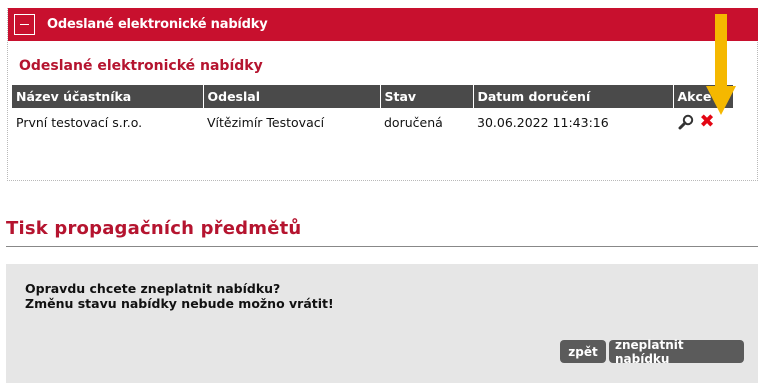 The width and height of the screenshot is (758, 383). I want to click on magnifier-icon, so click(686, 122).